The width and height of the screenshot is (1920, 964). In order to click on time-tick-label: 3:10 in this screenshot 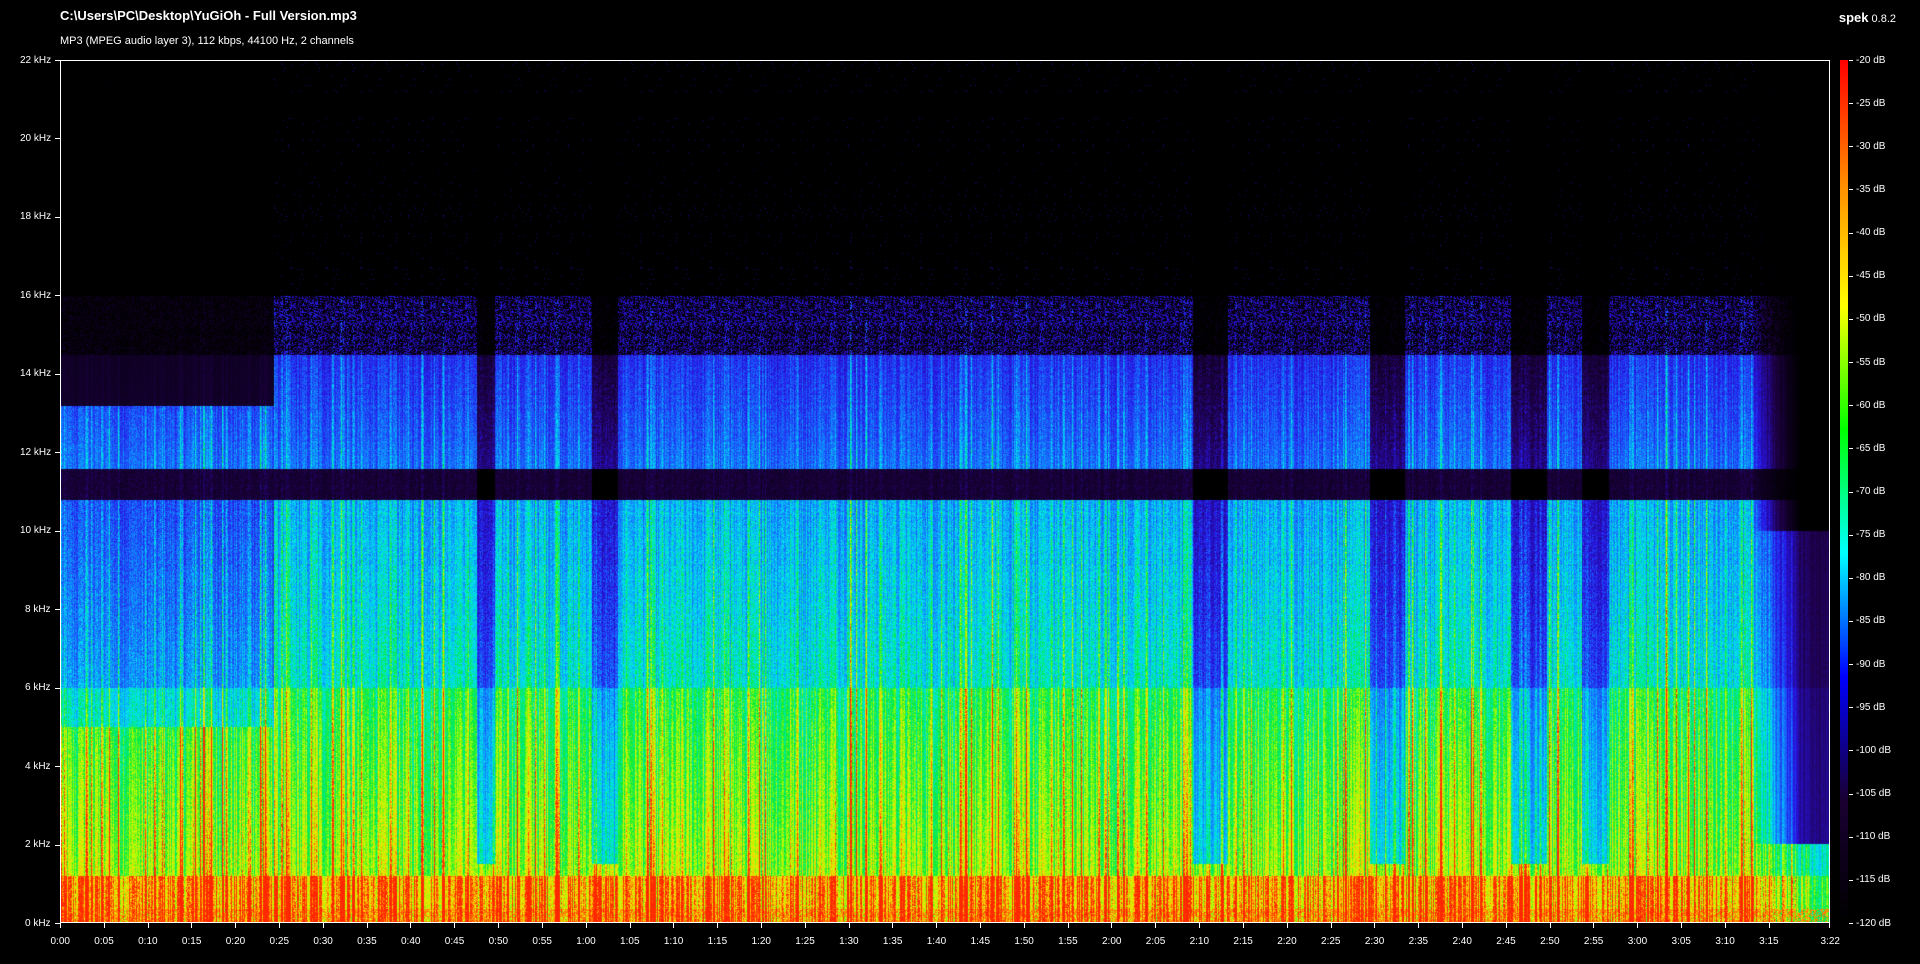, I will do `click(1725, 941)`.